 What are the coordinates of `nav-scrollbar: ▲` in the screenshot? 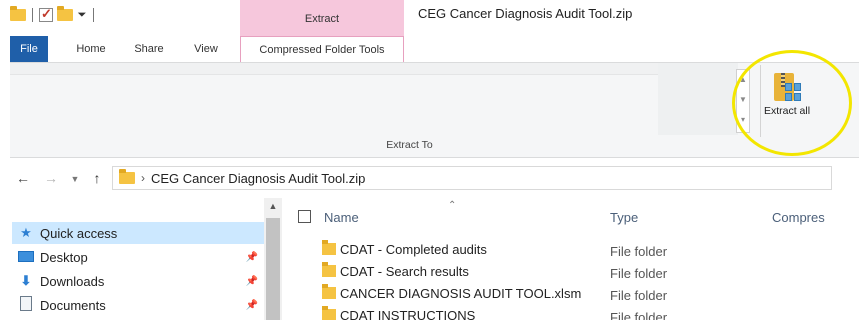 It's located at (273, 259).